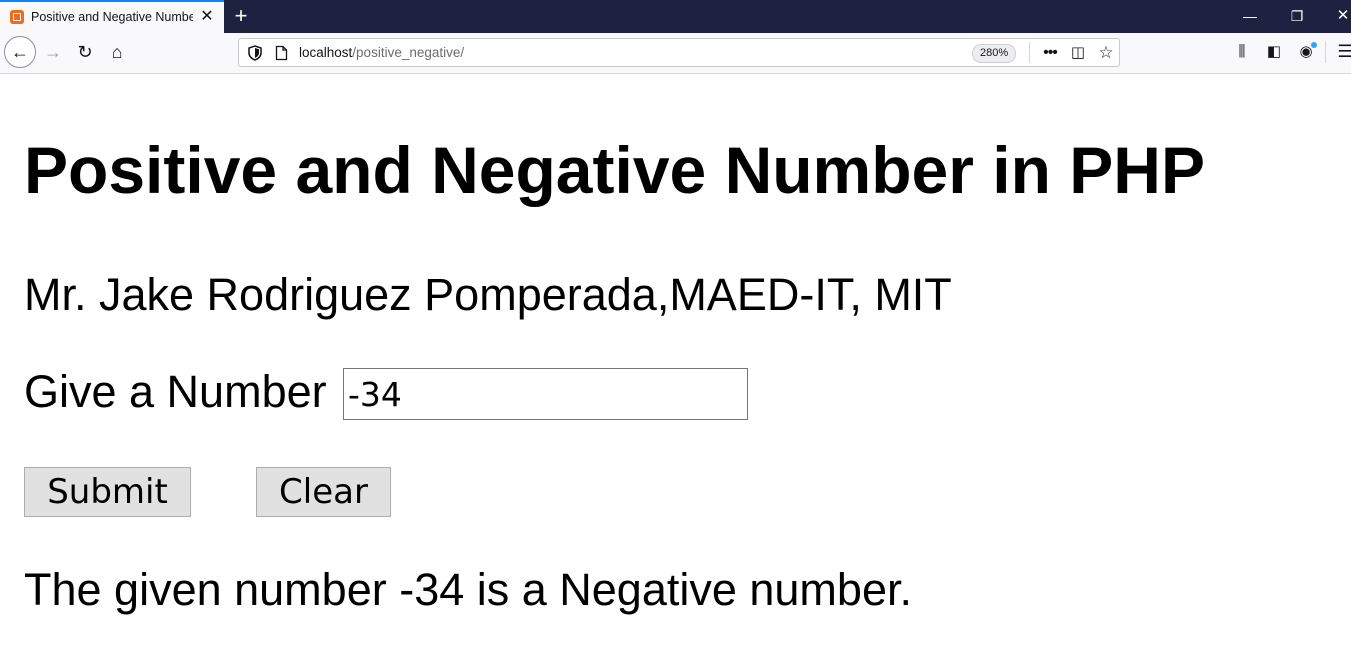 The width and height of the screenshot is (1351, 667). What do you see at coordinates (207, 17) in the screenshot?
I see `close-tab-icon: ✕` at bounding box center [207, 17].